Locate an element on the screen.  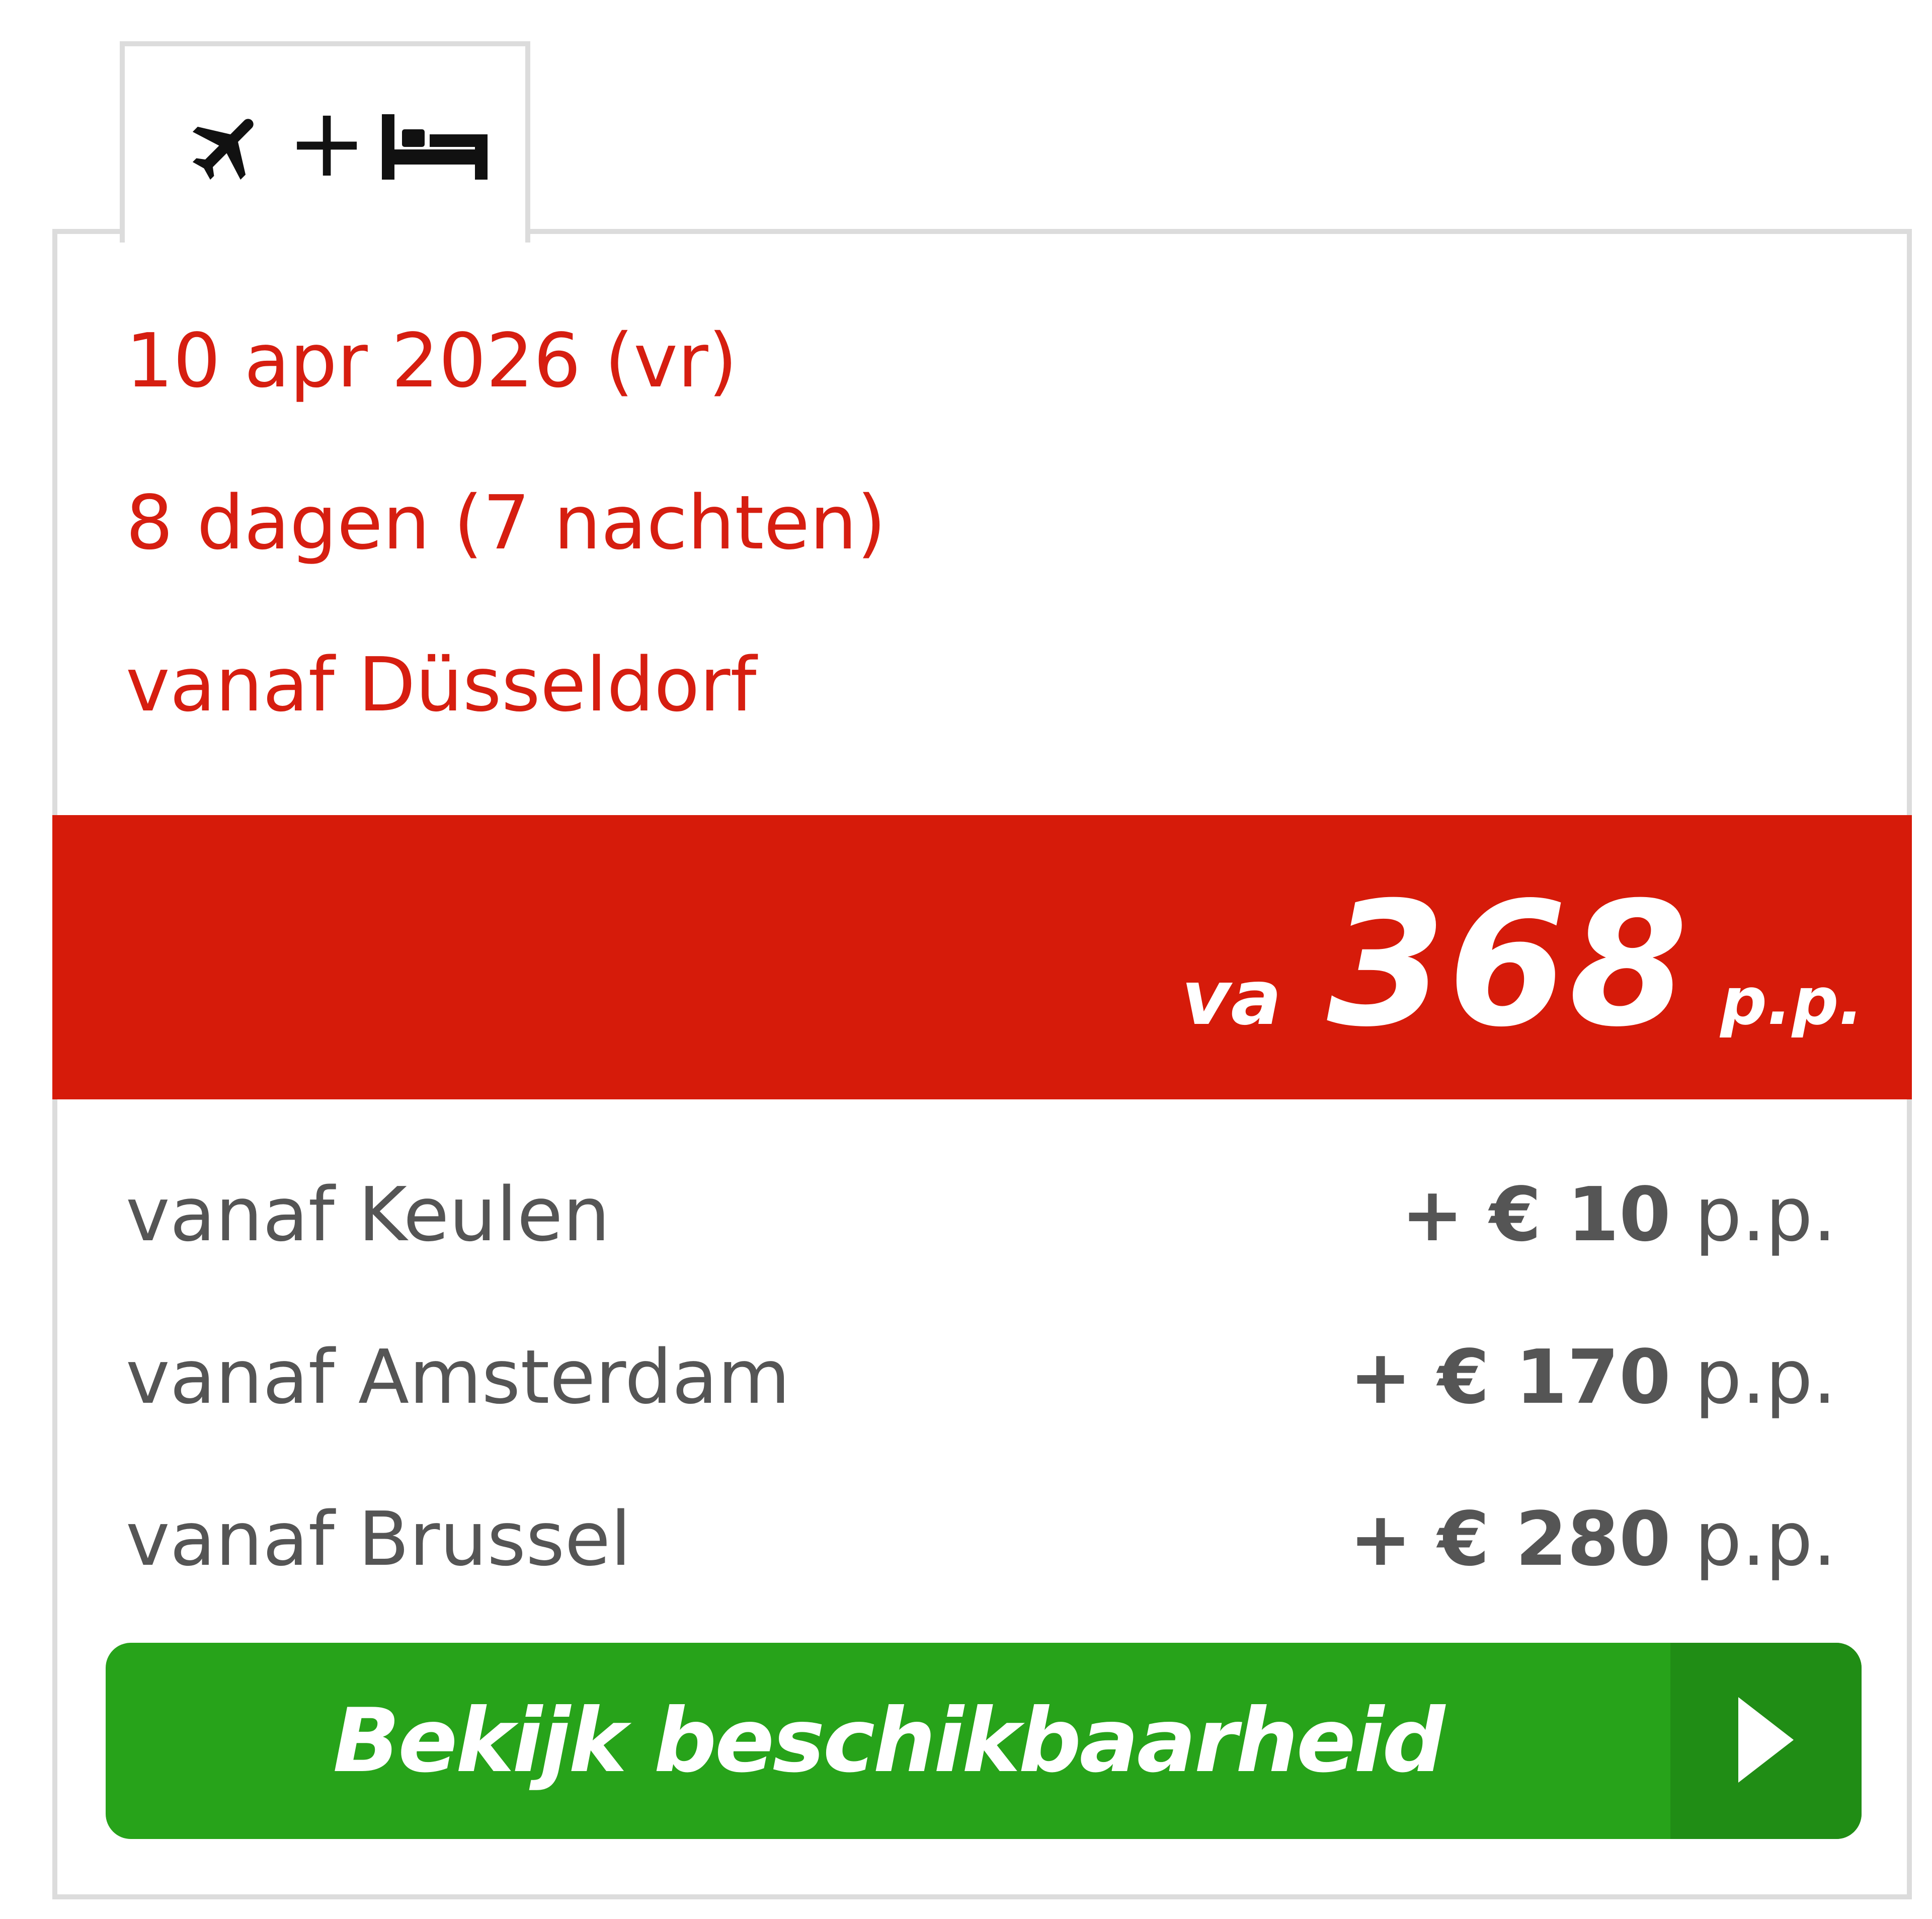
product-type-tab: + is located at coordinates (325, 142).